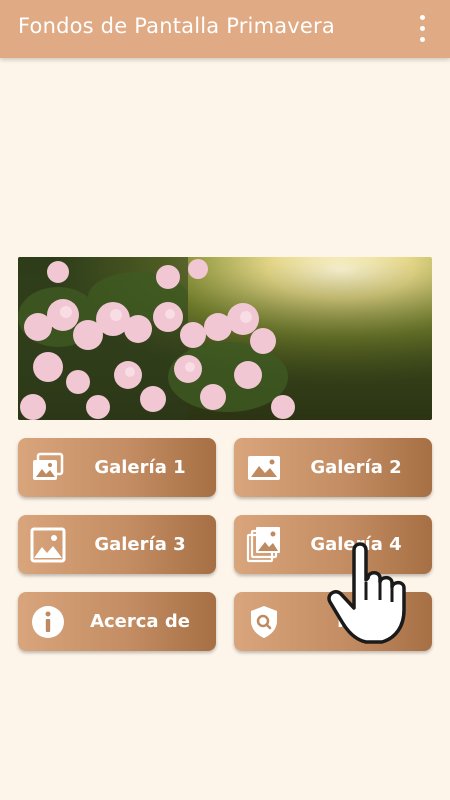  What do you see at coordinates (264, 622) in the screenshot?
I see `shield-search-icon` at bounding box center [264, 622].